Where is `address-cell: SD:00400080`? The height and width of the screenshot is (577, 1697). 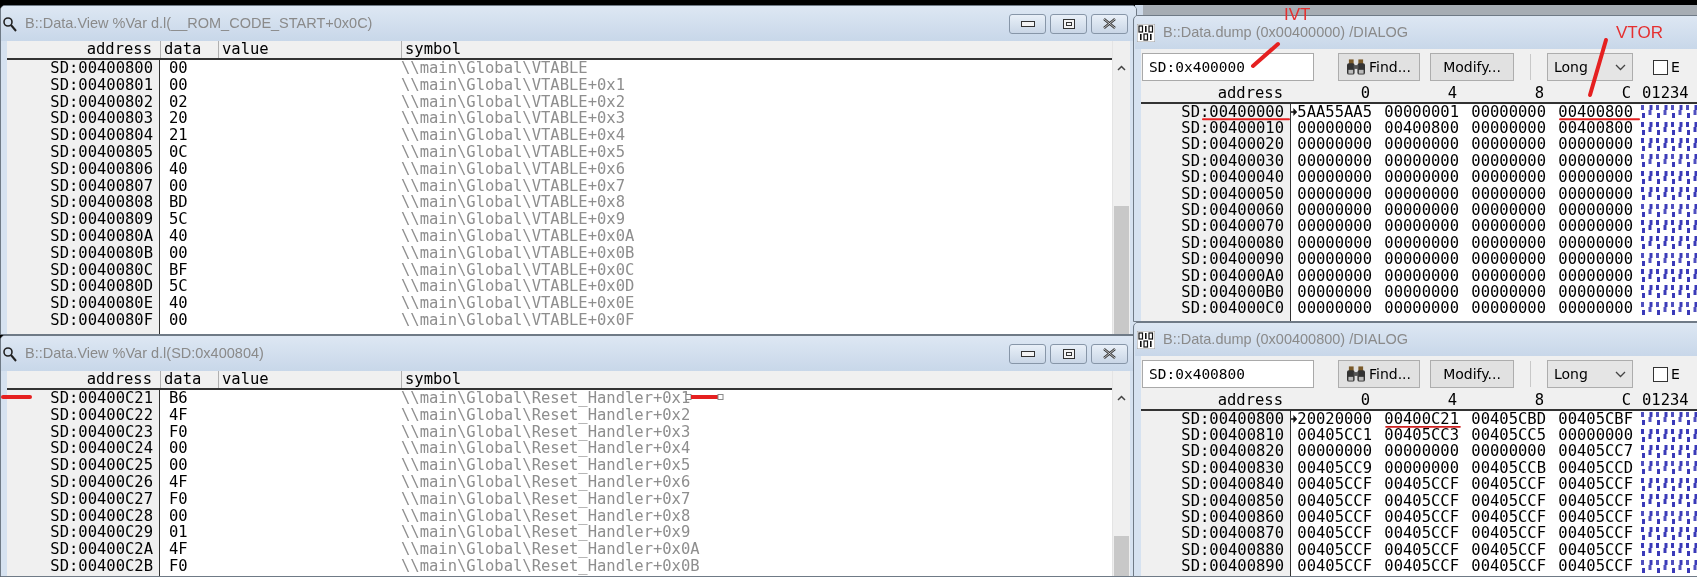 address-cell: SD:00400080 is located at coordinates (1232, 243).